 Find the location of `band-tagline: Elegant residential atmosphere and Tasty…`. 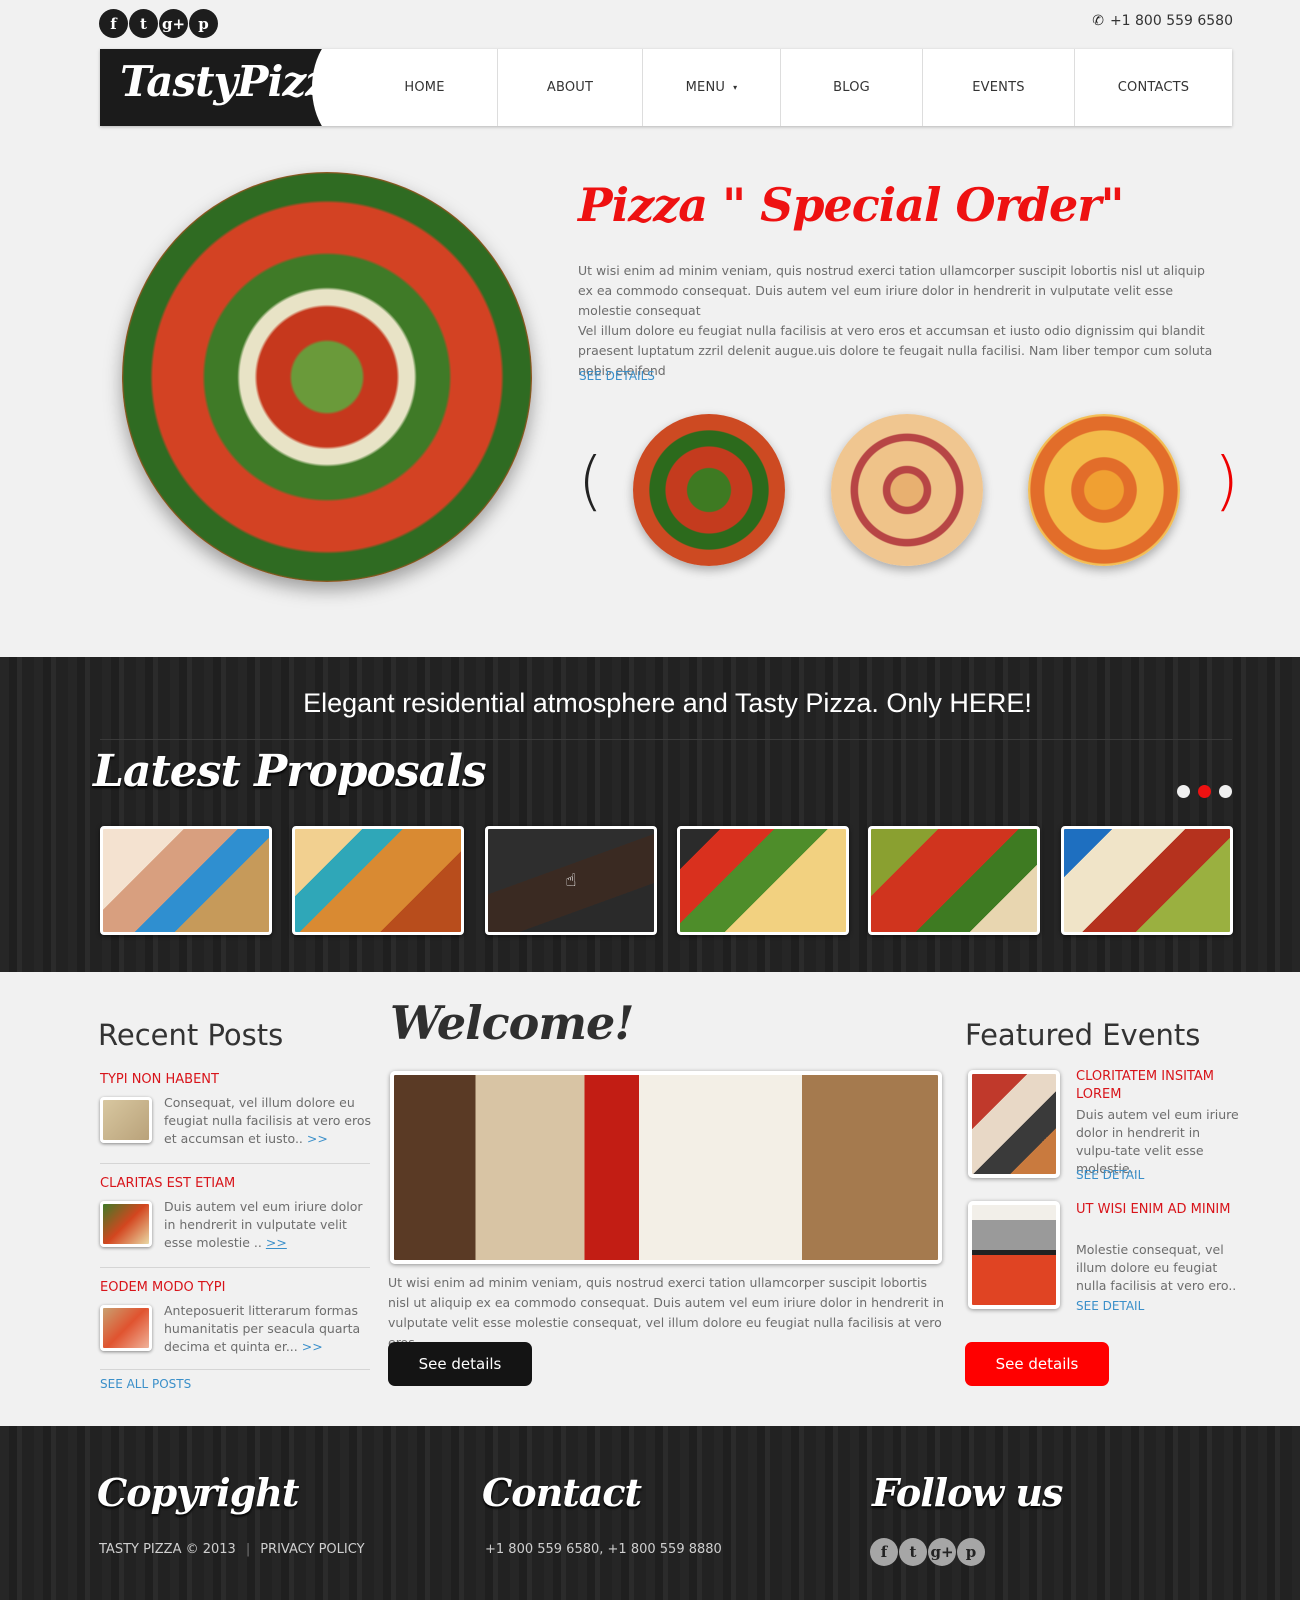

band-tagline: Elegant residential atmosphere and Tasty… is located at coordinates (667, 703).